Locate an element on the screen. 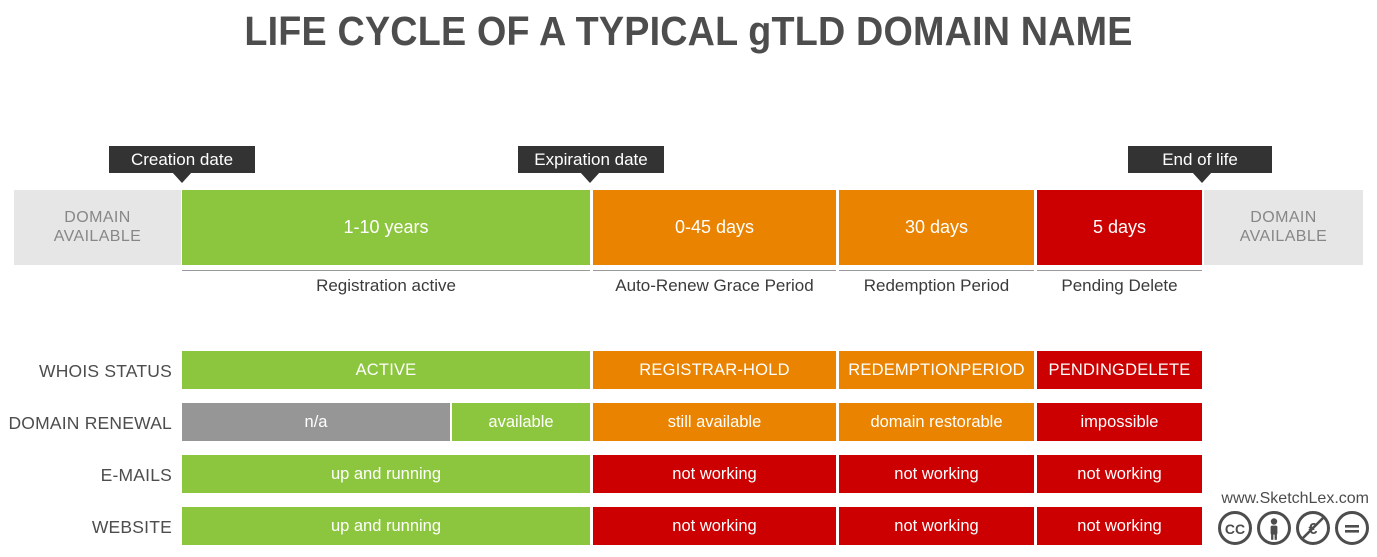  phase-label: Registration active is located at coordinates (386, 285).